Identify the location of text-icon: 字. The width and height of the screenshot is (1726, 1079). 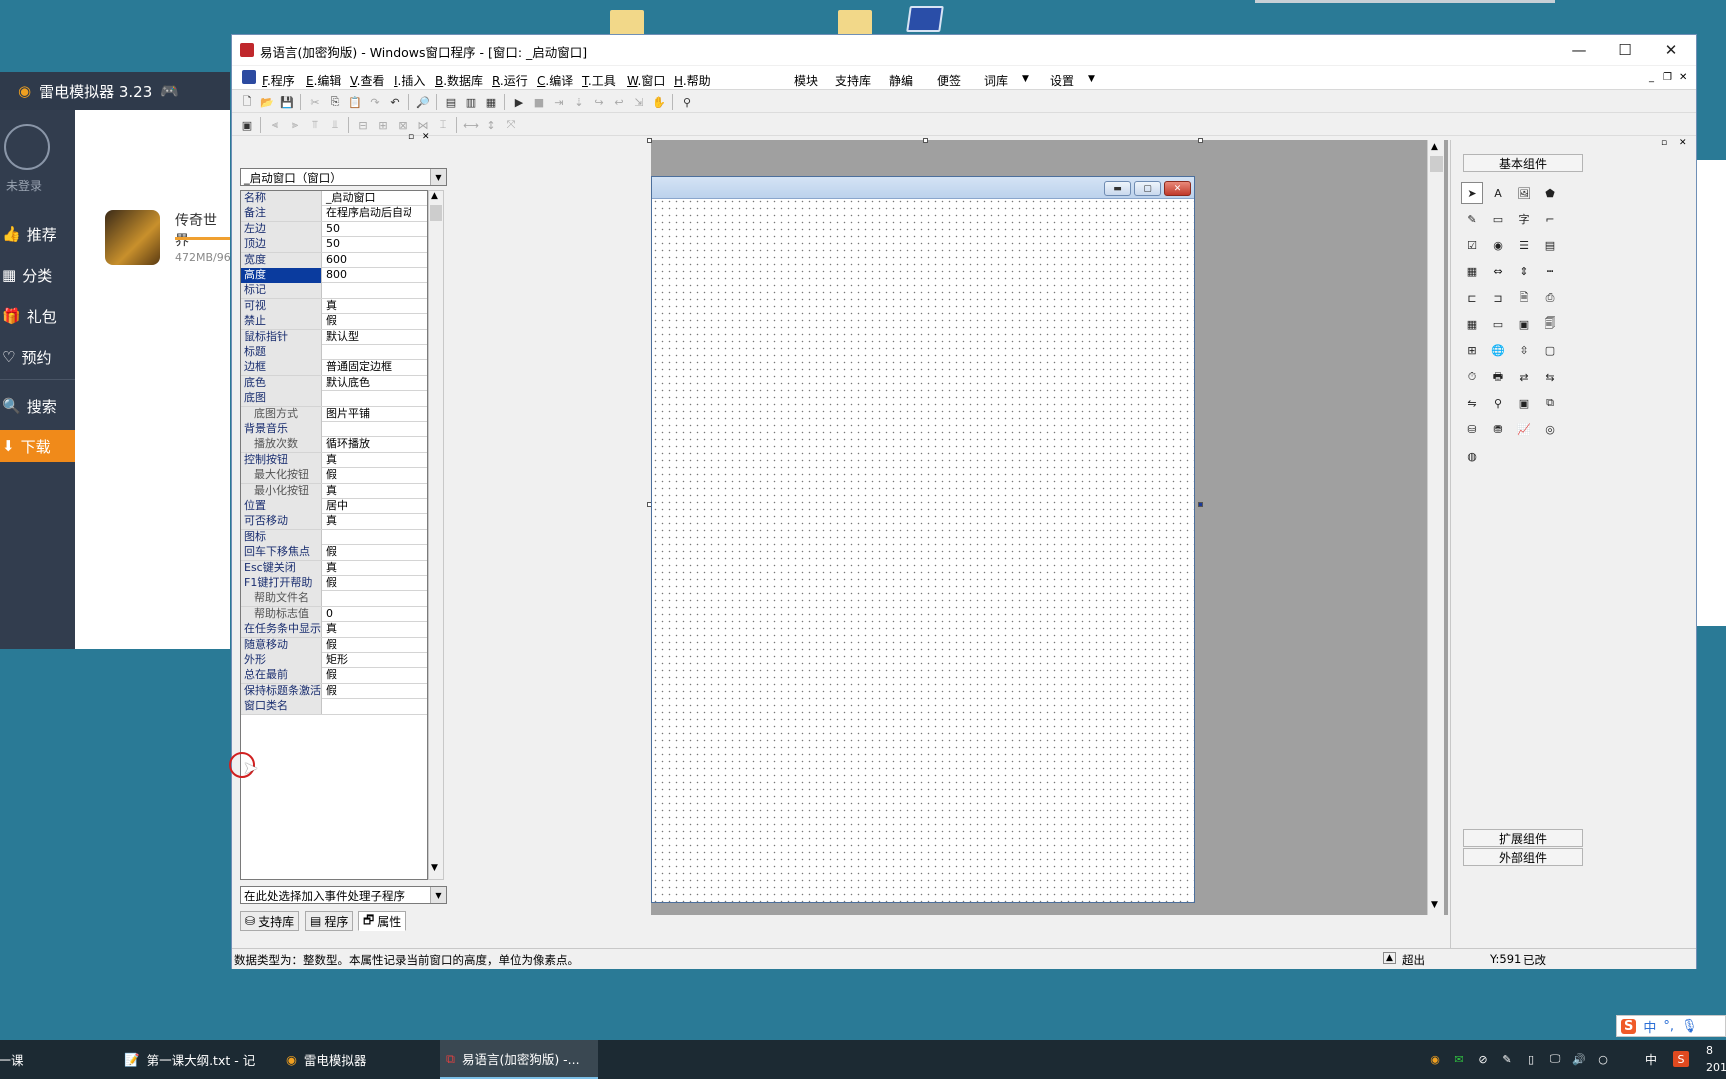
(1524, 219).